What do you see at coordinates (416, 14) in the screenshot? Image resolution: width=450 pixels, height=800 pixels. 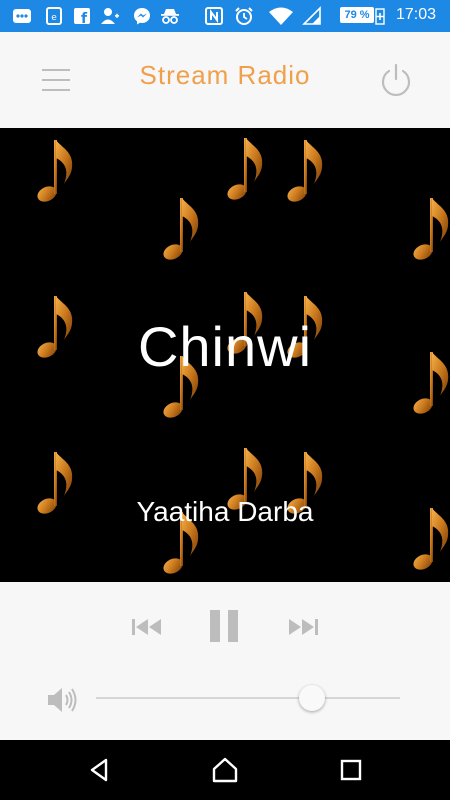 I see `clock: 17:03` at bounding box center [416, 14].